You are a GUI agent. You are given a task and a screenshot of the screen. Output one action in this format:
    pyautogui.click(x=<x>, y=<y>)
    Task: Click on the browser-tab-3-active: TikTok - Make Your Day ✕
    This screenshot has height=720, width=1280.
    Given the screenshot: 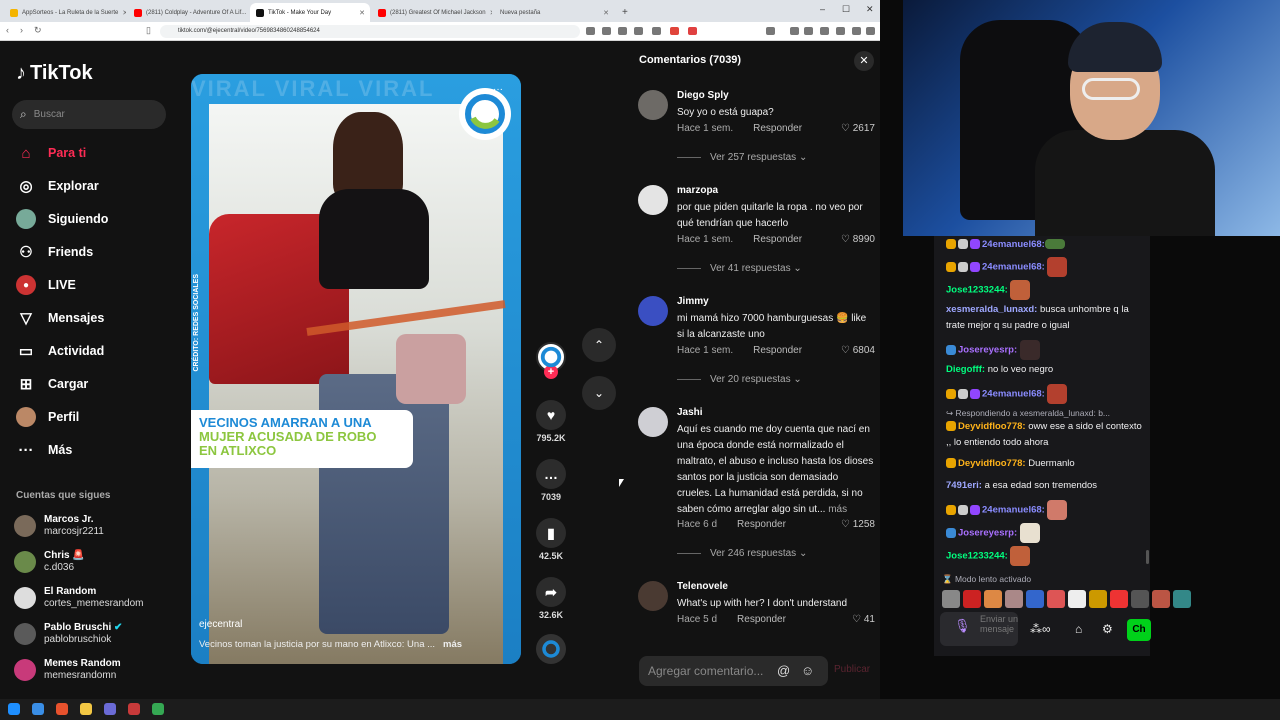 What is the action you would take?
    pyautogui.click(x=310, y=12)
    